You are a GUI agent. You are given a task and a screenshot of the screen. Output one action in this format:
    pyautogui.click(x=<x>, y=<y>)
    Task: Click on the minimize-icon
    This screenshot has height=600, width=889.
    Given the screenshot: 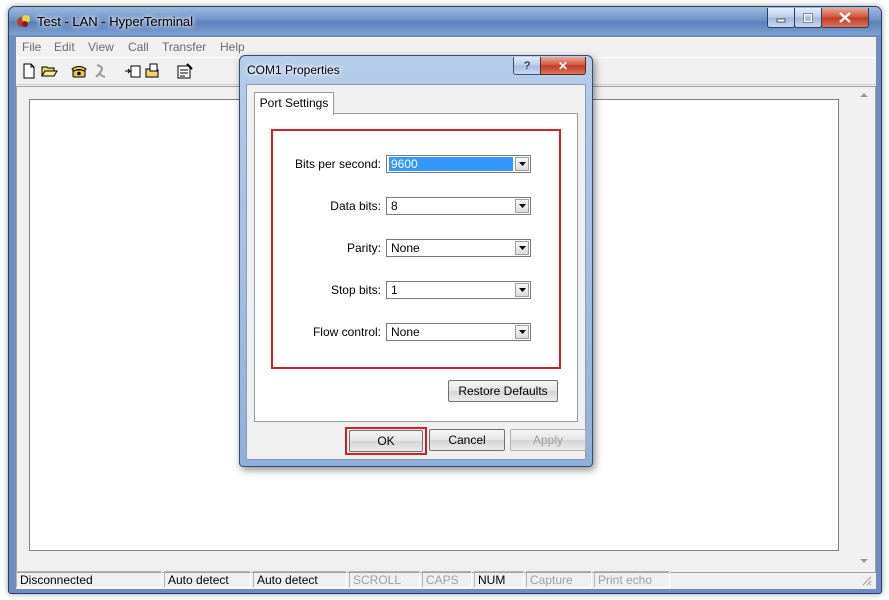 What is the action you would take?
    pyautogui.click(x=781, y=20)
    